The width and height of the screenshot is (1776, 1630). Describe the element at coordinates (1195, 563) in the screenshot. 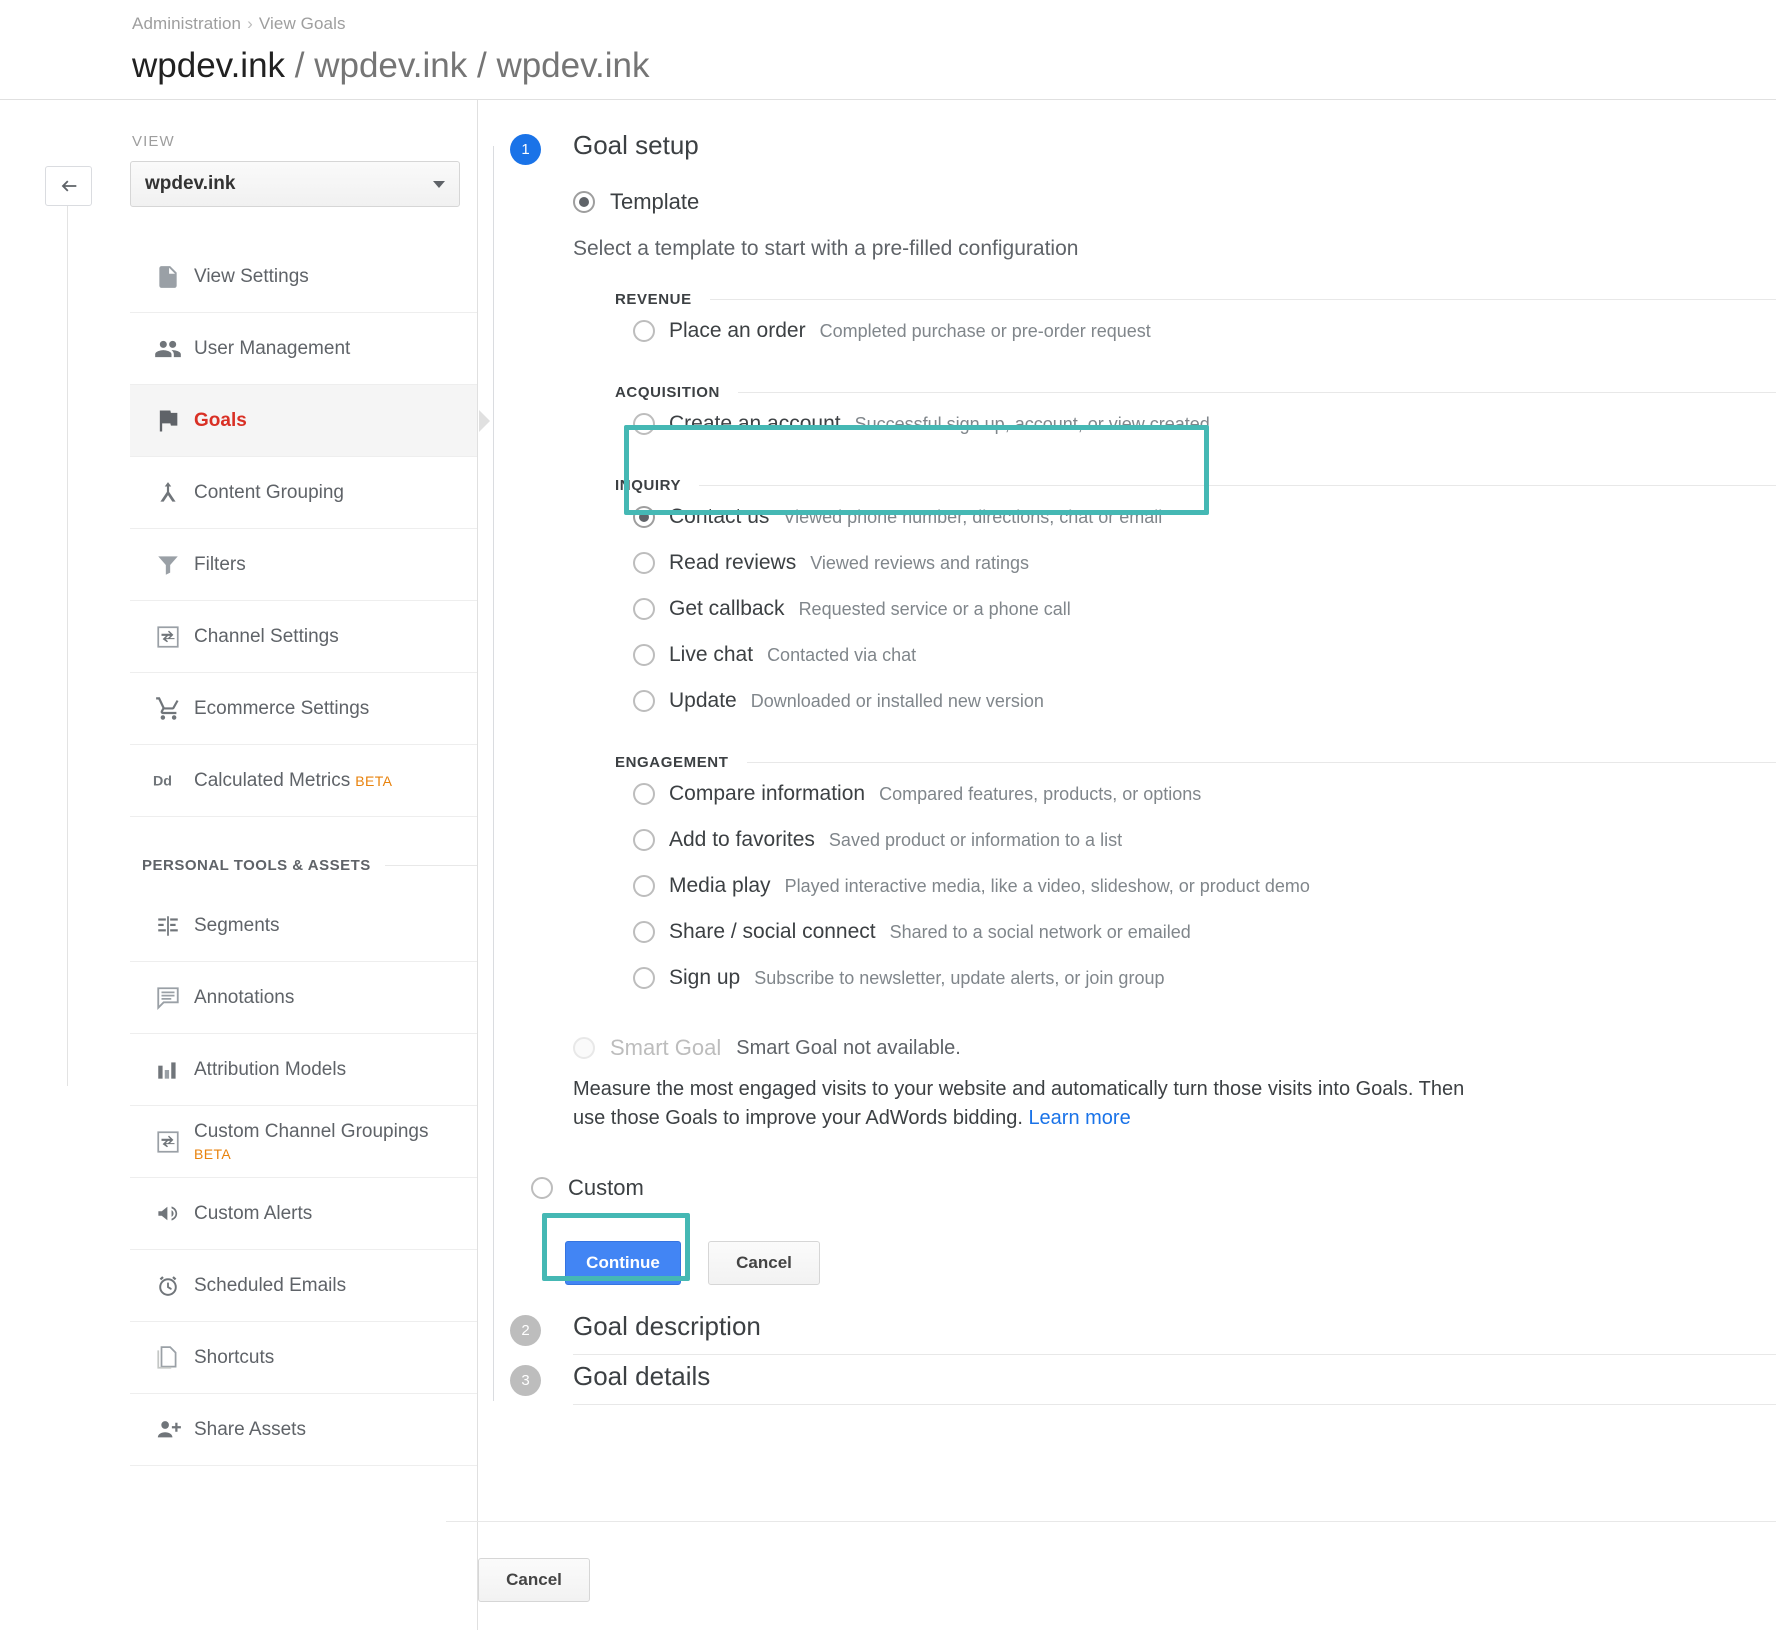

I see `template-option-read-reviews: Read reviews Viewed reviews and ratings` at that location.